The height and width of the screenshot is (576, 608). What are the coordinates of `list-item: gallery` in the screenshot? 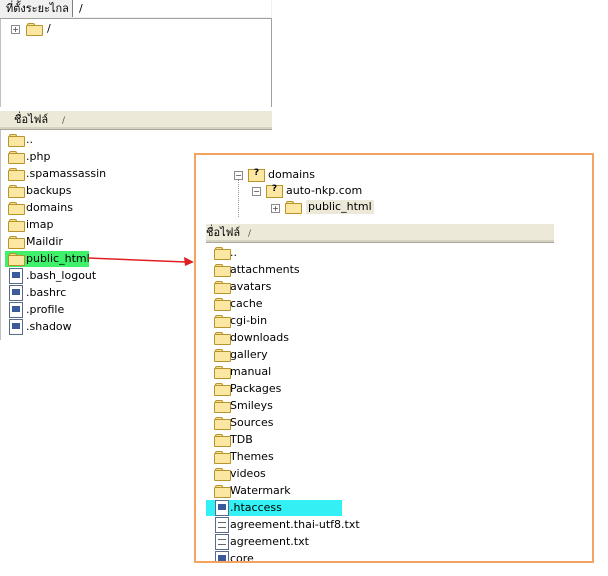 It's located at (380, 355).